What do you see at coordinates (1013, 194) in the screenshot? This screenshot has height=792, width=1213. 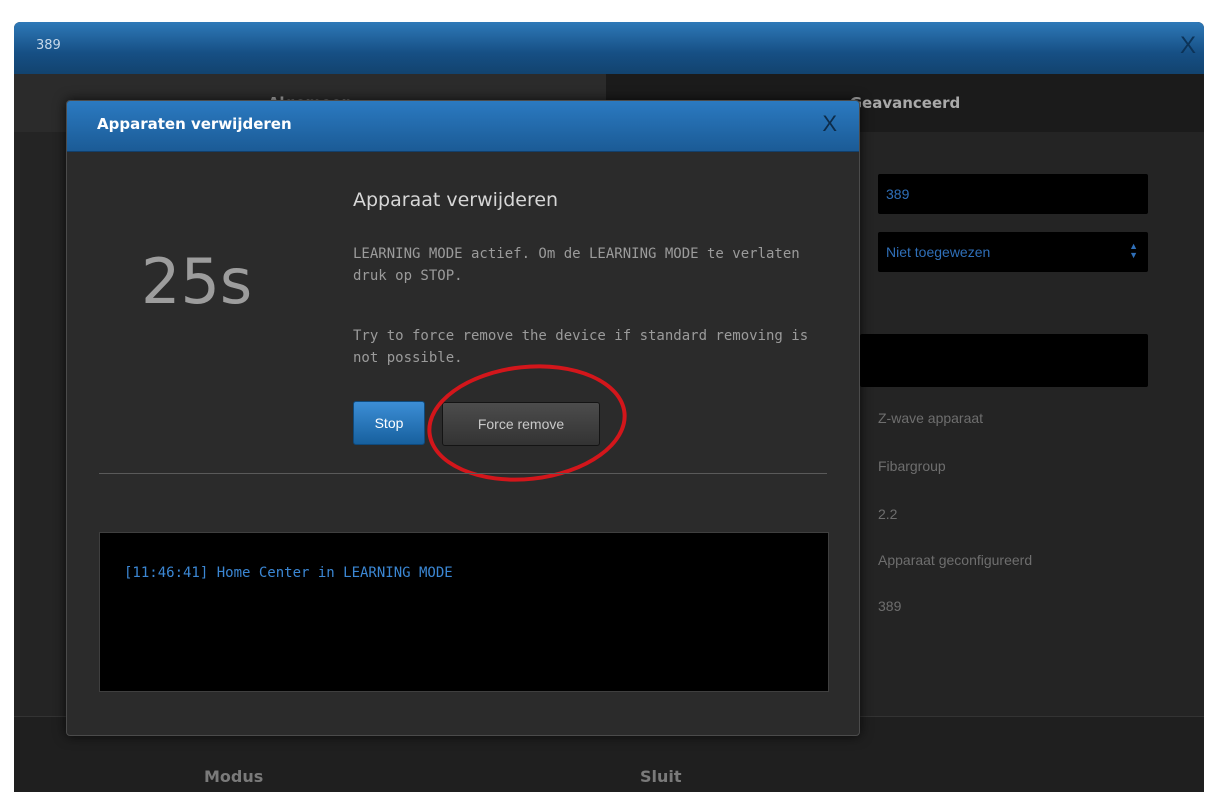 I see `device-id-field: 389` at bounding box center [1013, 194].